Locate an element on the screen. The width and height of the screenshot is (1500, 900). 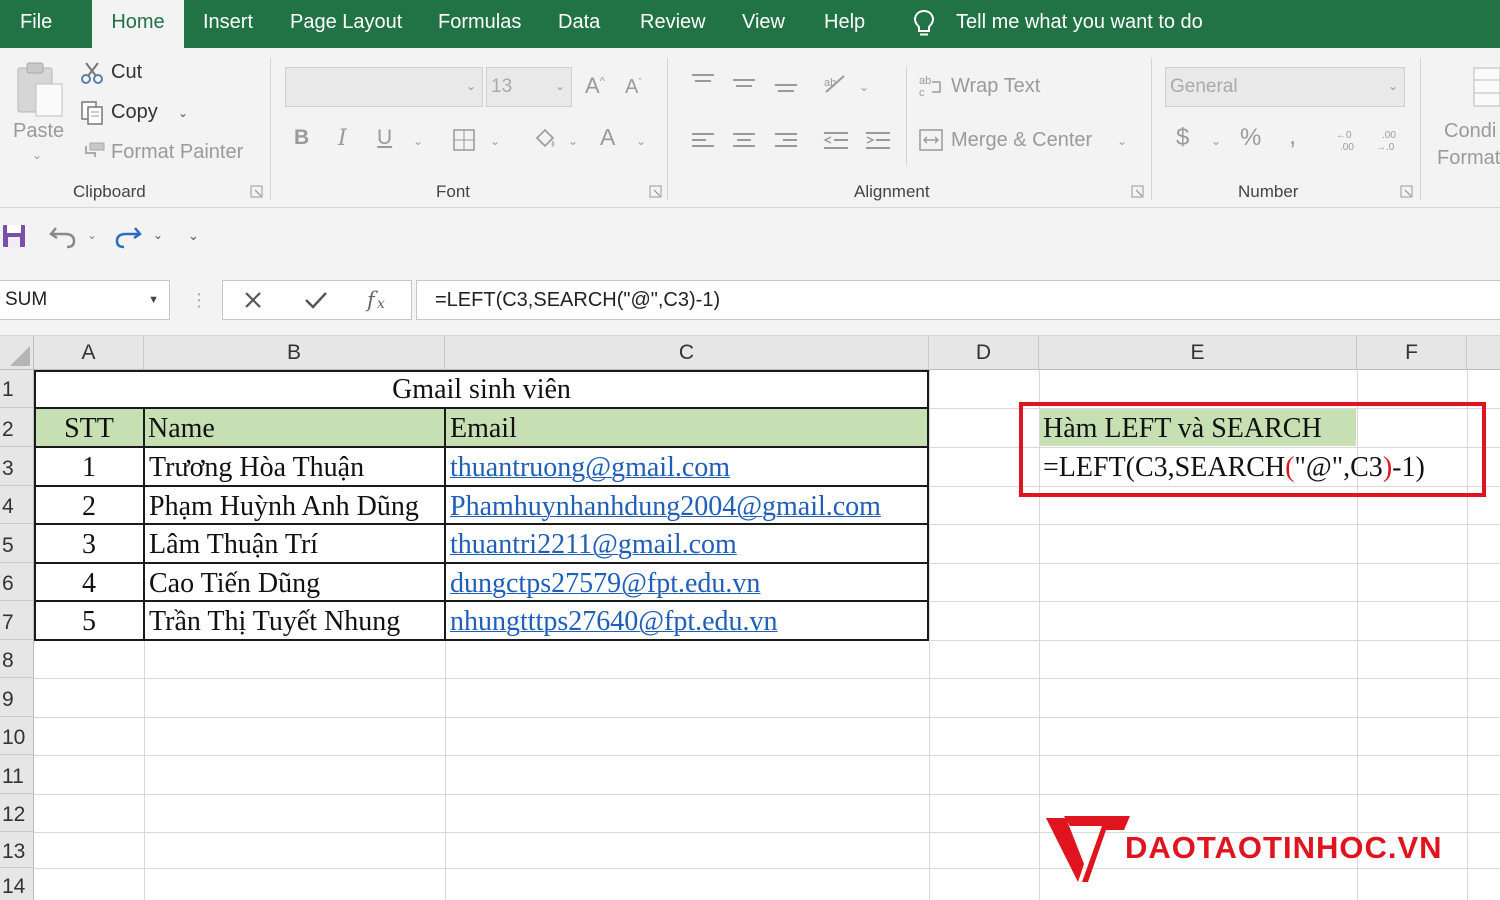
align-left-icon is located at coordinates (703, 141).